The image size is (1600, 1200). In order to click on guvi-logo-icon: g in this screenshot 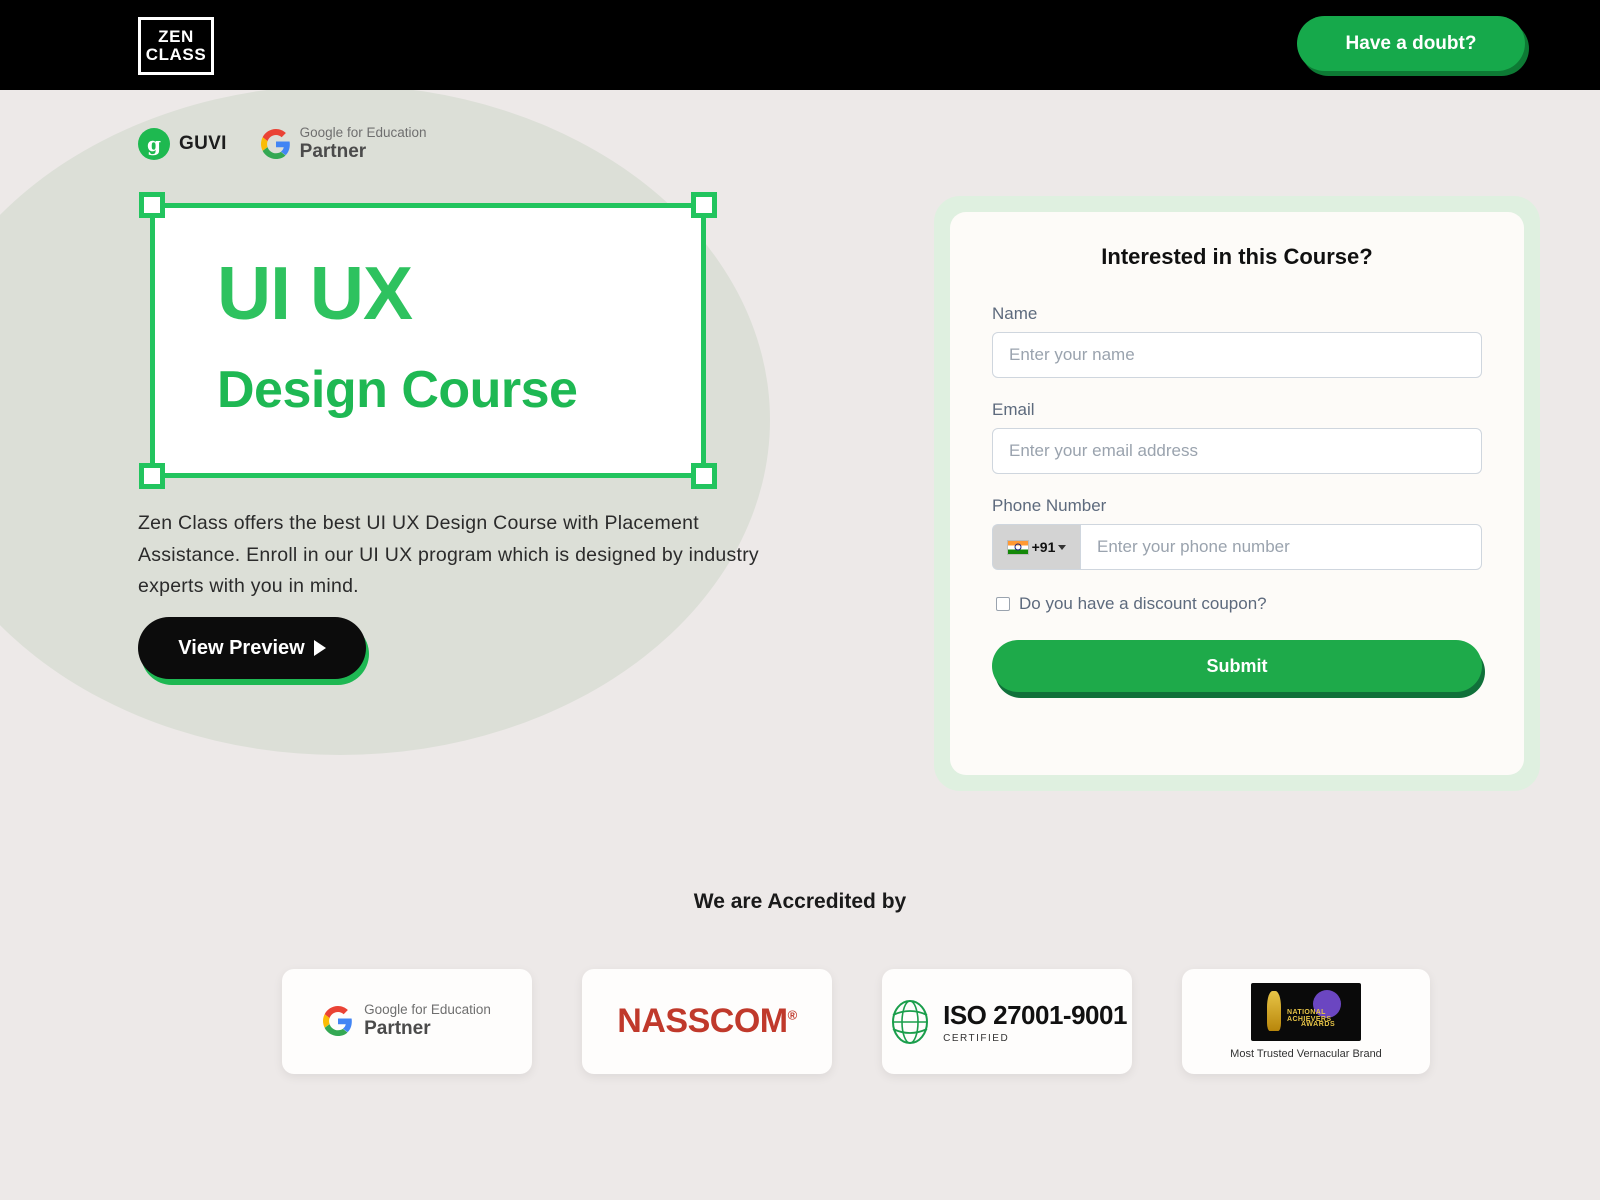, I will do `click(154, 144)`.